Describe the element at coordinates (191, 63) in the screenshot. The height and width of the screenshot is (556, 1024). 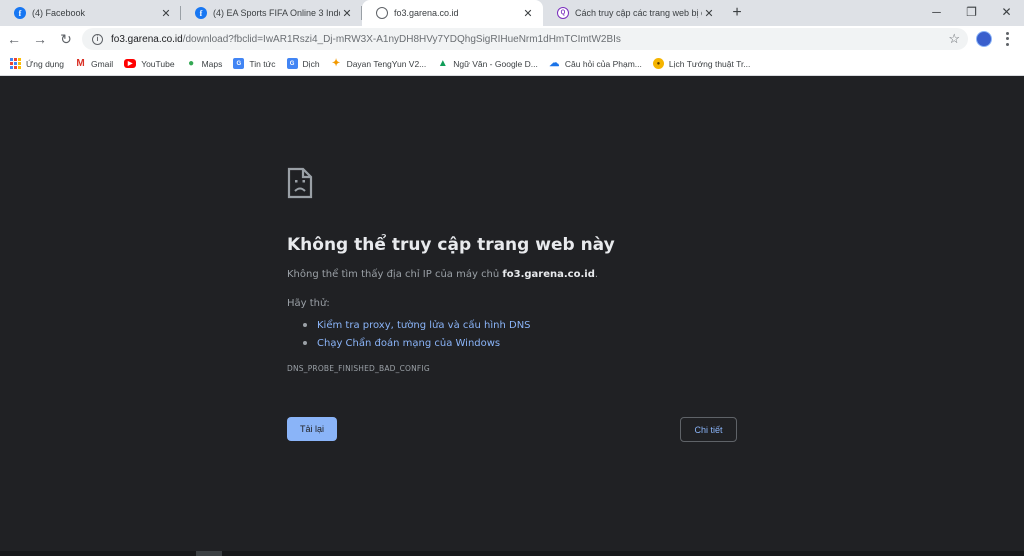
I see `maps-icon: ●` at that location.